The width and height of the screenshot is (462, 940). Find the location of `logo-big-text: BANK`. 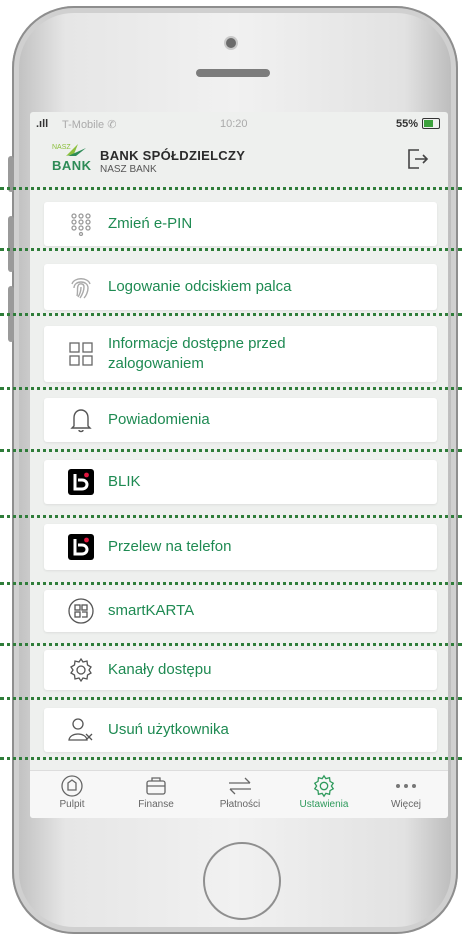

logo-big-text: BANK is located at coordinates (72, 165).